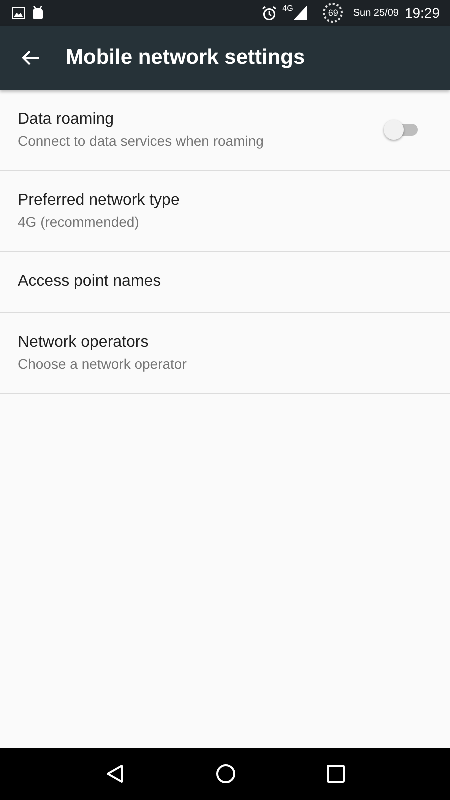 The image size is (450, 800). Describe the element at coordinates (103, 364) in the screenshot. I see `setting-summary: Choose a network operator` at that location.